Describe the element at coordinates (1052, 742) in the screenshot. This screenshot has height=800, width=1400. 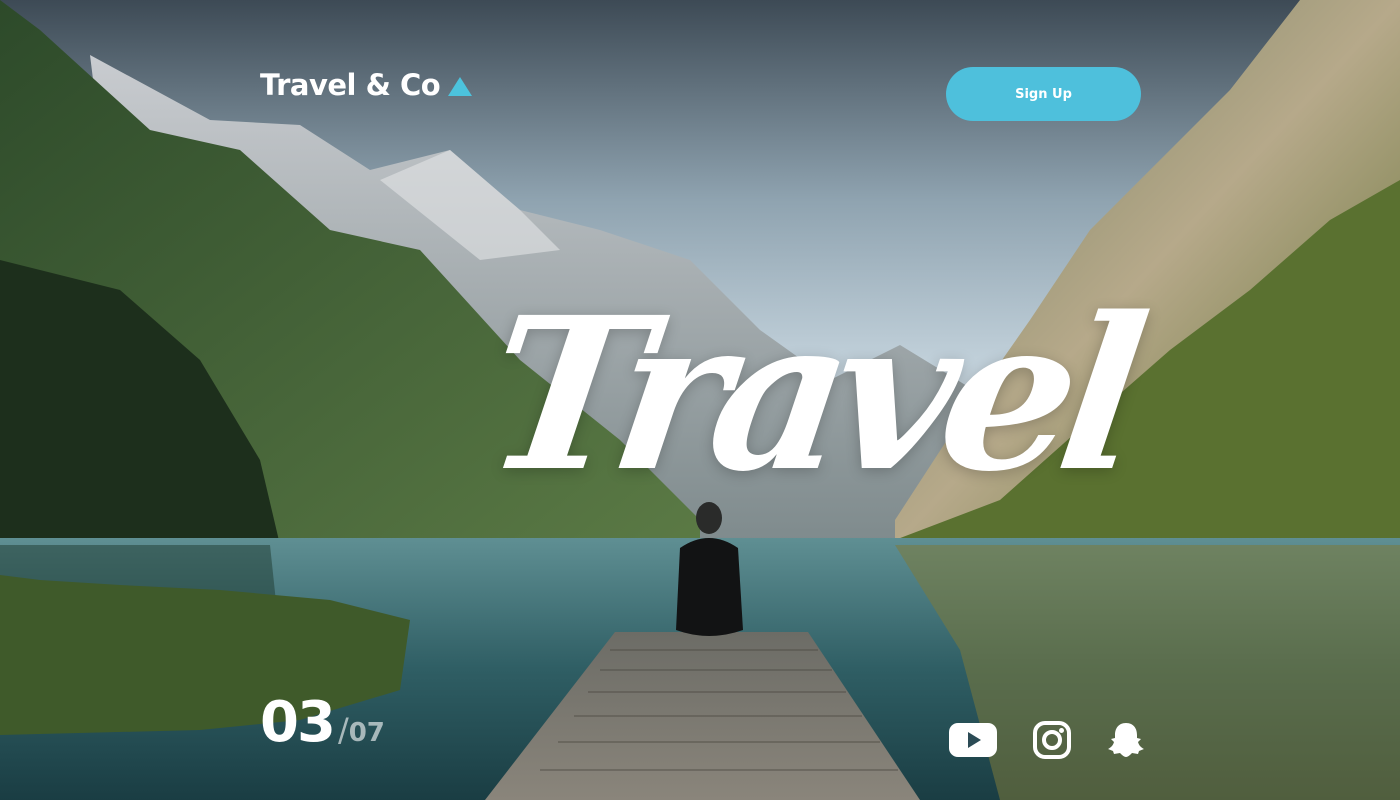
I see `instagram-icon` at that location.